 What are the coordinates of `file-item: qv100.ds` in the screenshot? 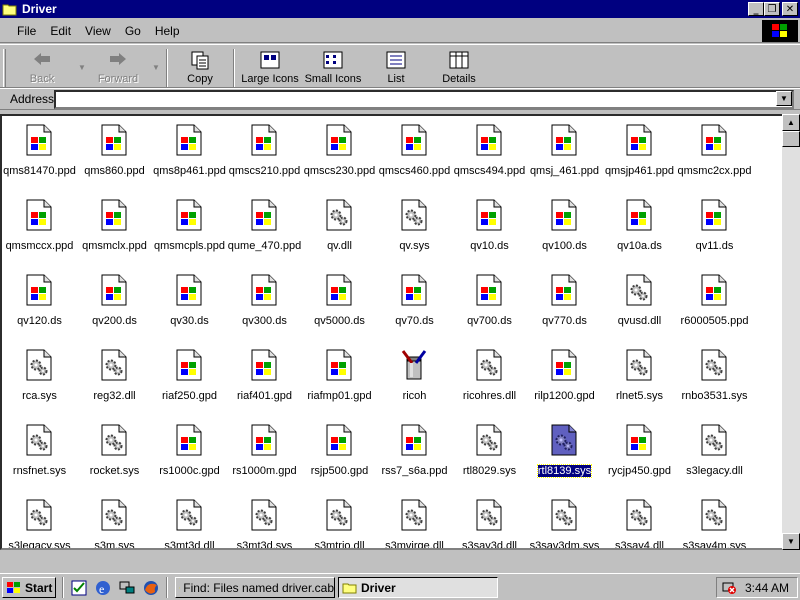 It's located at (564, 234).